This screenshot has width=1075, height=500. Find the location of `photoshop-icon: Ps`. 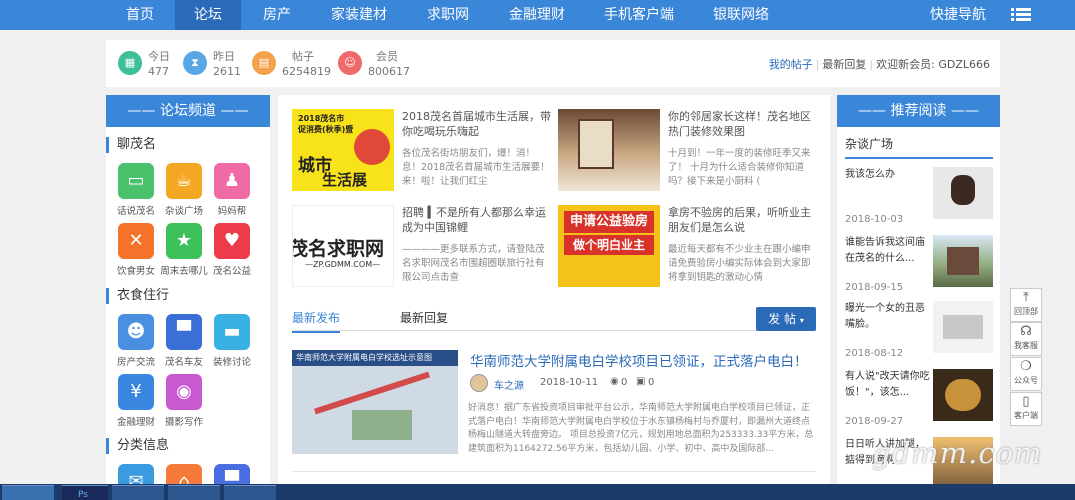

photoshop-icon: Ps is located at coordinates (85, 492).